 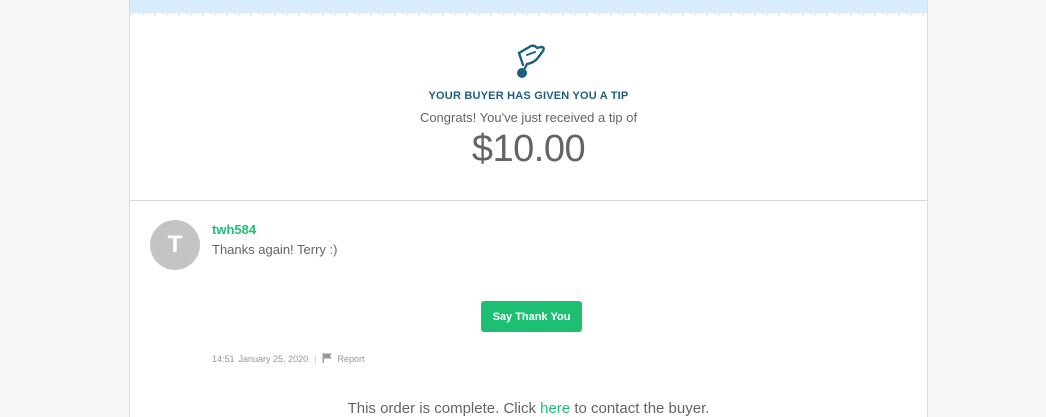 What do you see at coordinates (273, 359) in the screenshot?
I see `message-date: January 25, 2020` at bounding box center [273, 359].